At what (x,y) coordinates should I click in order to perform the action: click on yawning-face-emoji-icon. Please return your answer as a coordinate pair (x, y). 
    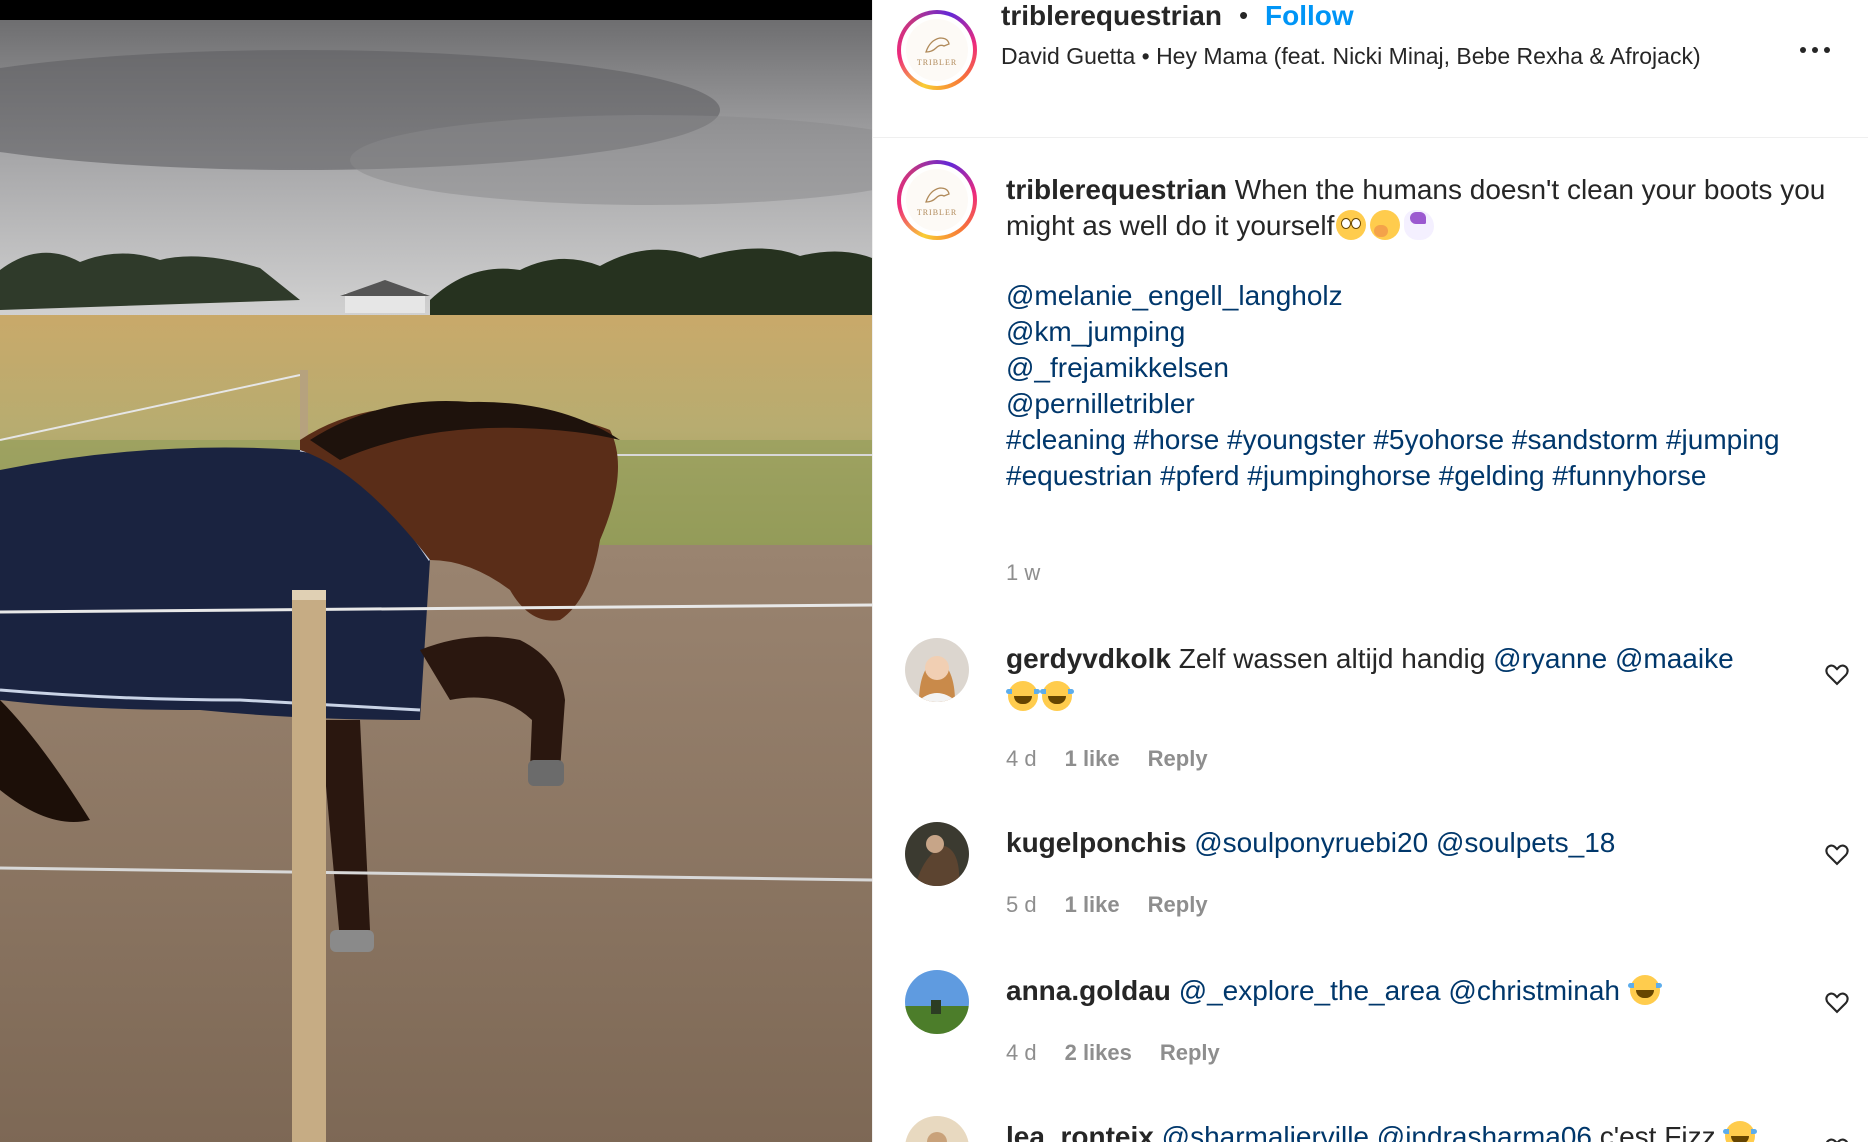
    Looking at the image, I should click on (1385, 225).